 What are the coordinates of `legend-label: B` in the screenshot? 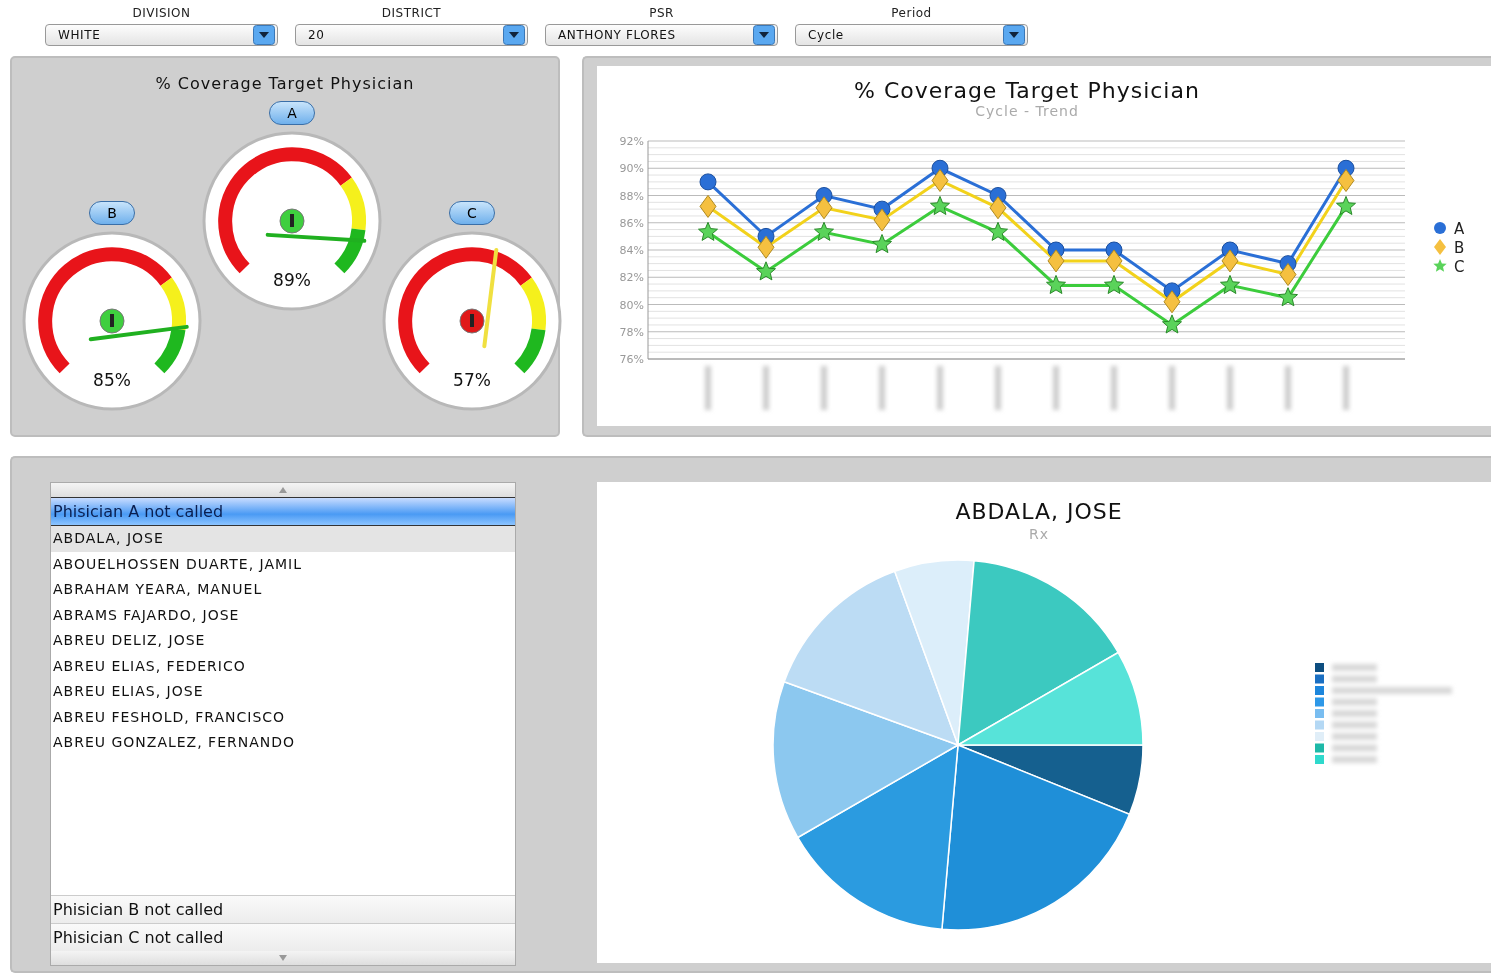 It's located at (1459, 248).